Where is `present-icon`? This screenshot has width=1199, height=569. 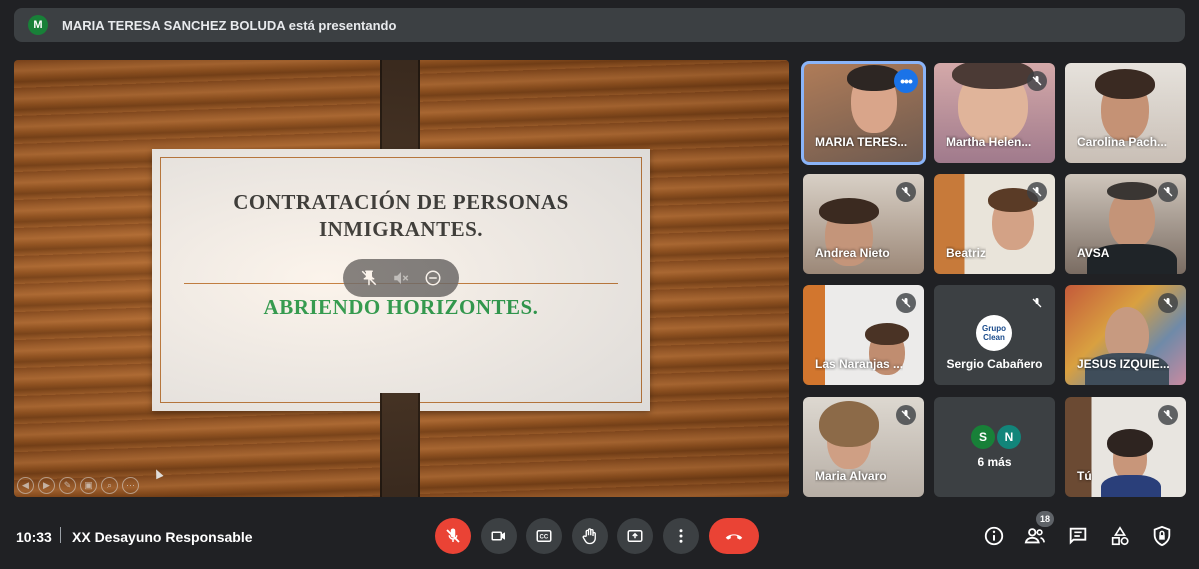
present-icon is located at coordinates (635, 536).